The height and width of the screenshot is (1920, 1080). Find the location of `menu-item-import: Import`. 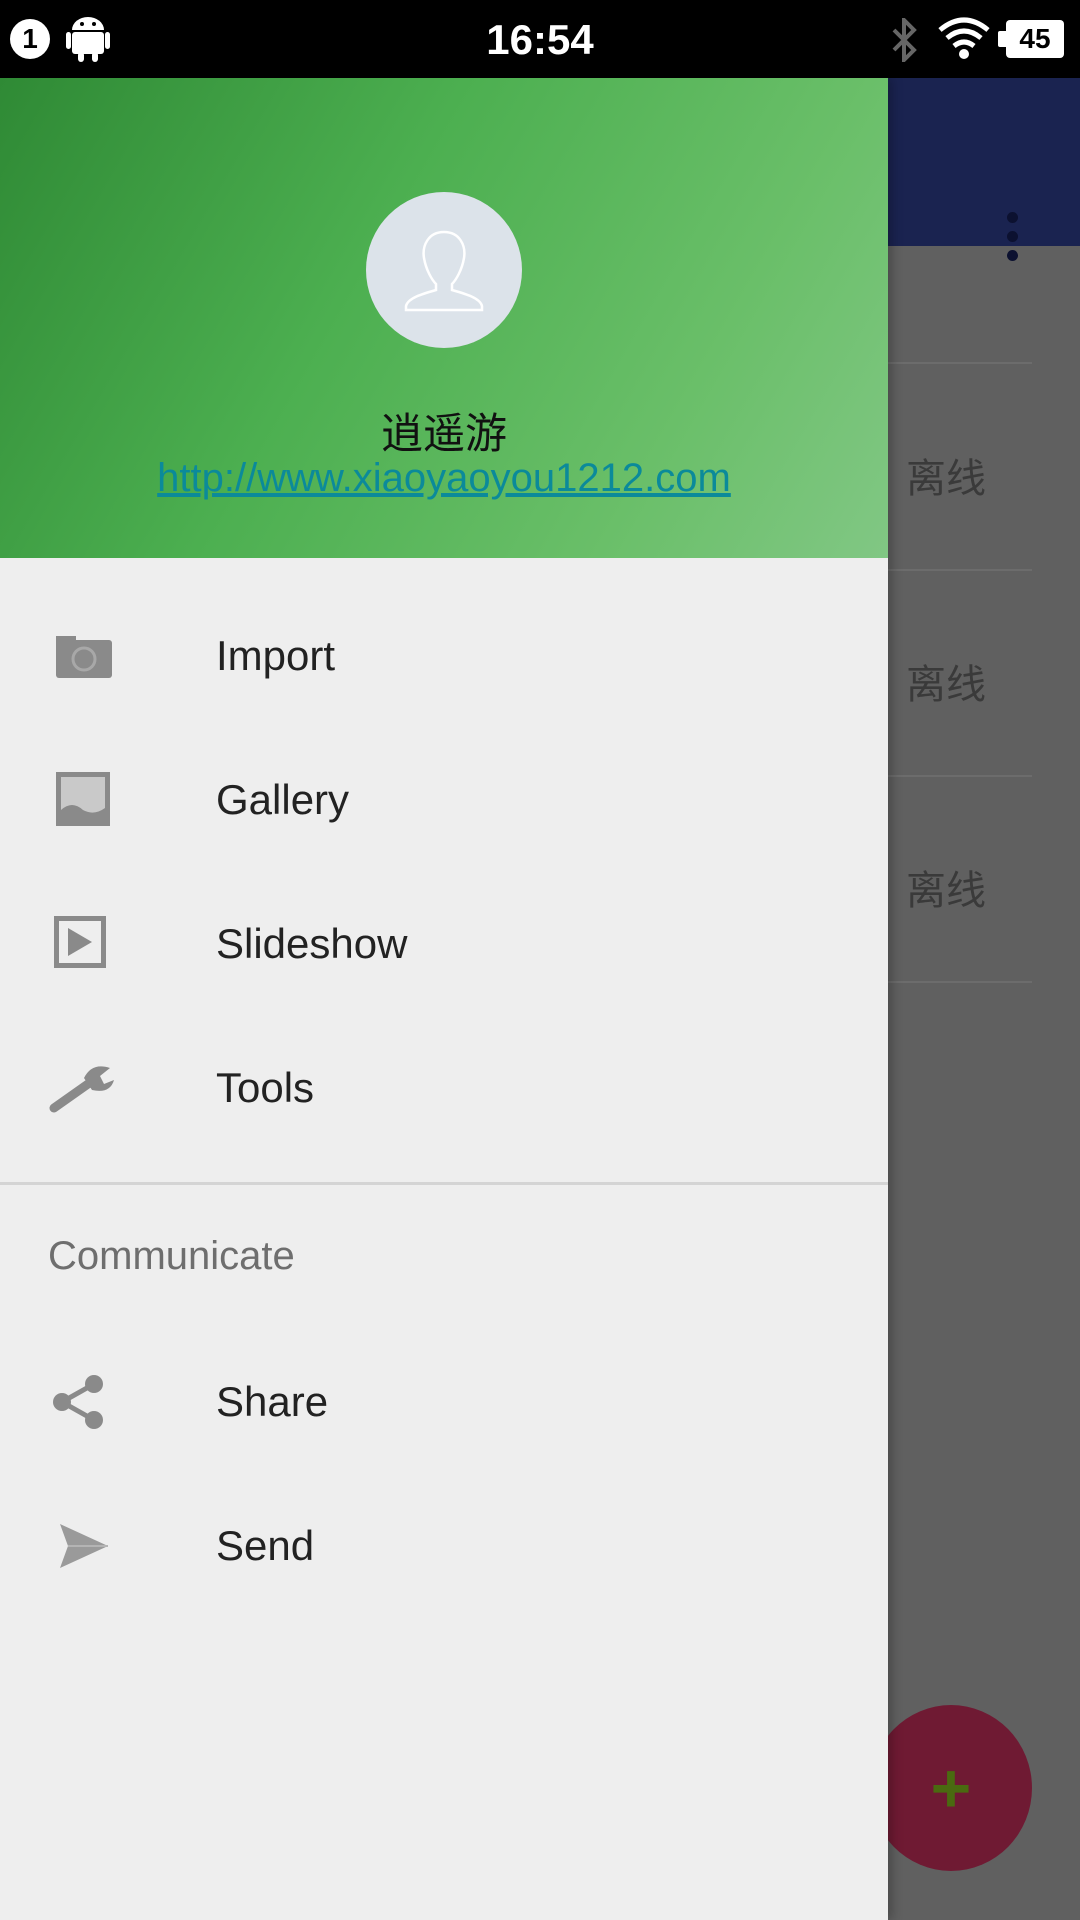

menu-item-import: Import is located at coordinates (444, 656).